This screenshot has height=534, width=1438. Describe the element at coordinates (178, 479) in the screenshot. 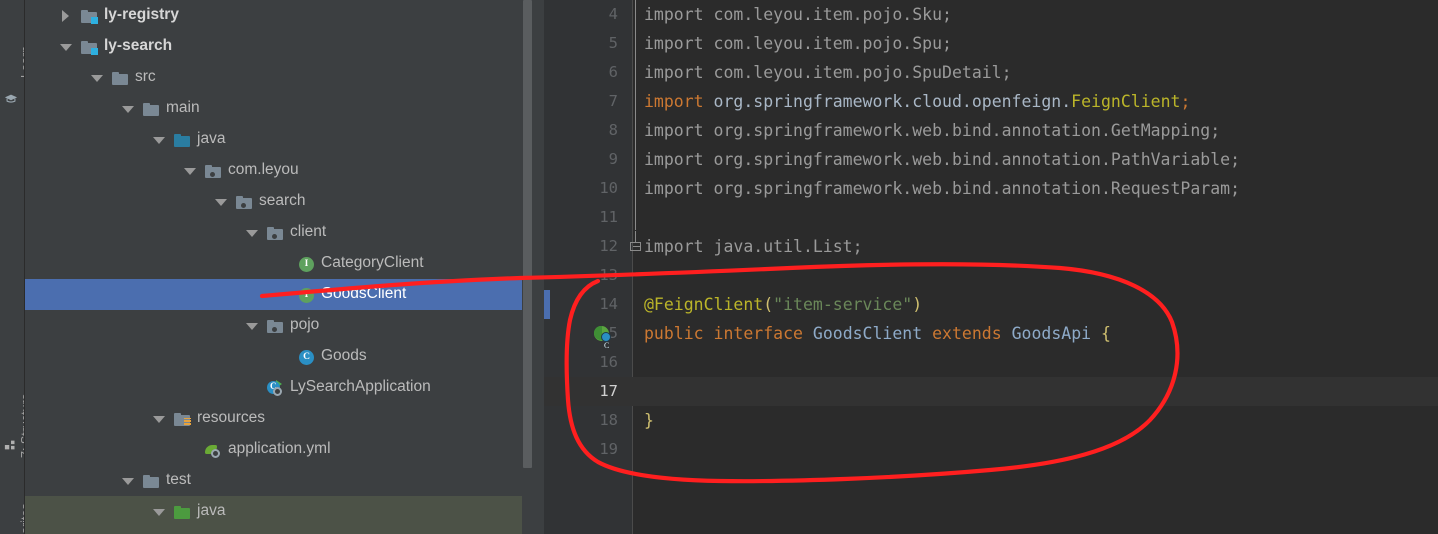

I see `tree-node-label: test` at that location.